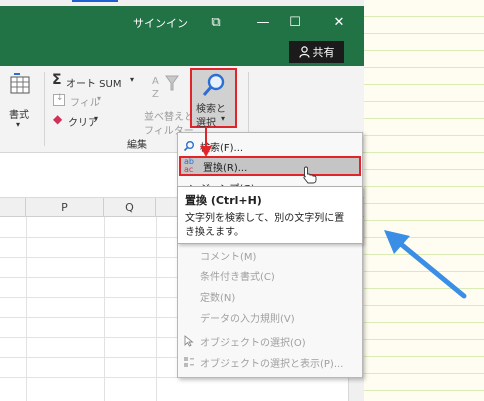  Describe the element at coordinates (13, 207) in the screenshot. I see `column-header-blank` at that location.